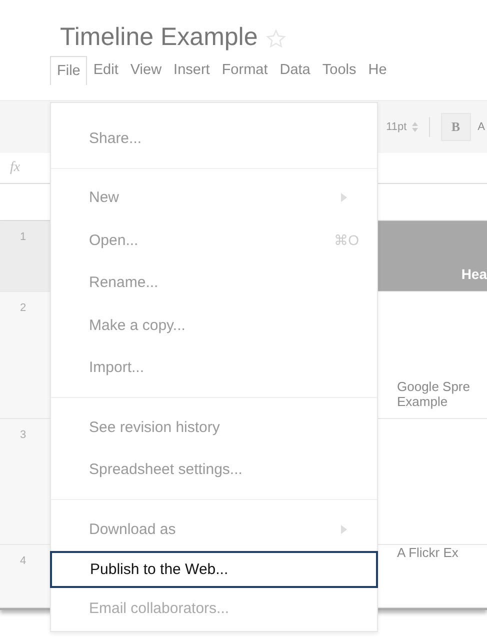  Describe the element at coordinates (159, 37) in the screenshot. I see `document-title: Timeline Example` at that location.